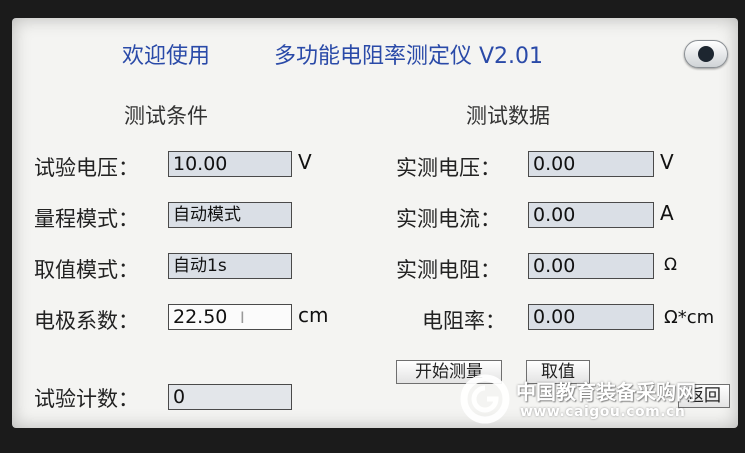 This screenshot has height=453, width=745. I want to click on watermark: 中国教育装备采购网 www.caigou.com.cn, so click(595, 398).